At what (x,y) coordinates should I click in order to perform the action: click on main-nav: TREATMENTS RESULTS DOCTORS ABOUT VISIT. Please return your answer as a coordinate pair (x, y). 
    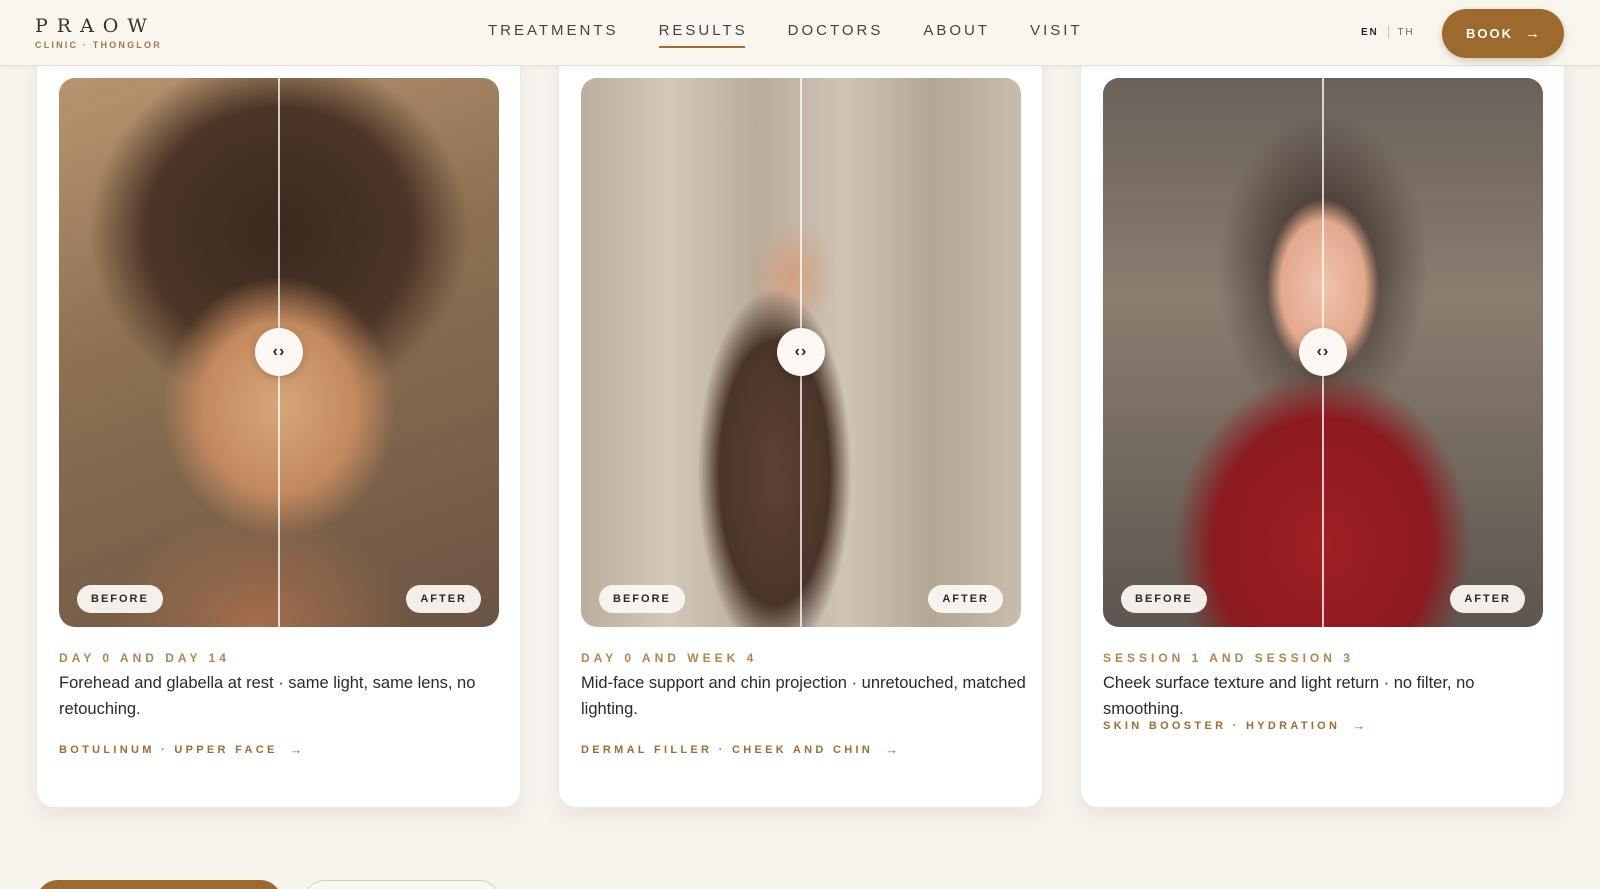
    Looking at the image, I should click on (805, 35).